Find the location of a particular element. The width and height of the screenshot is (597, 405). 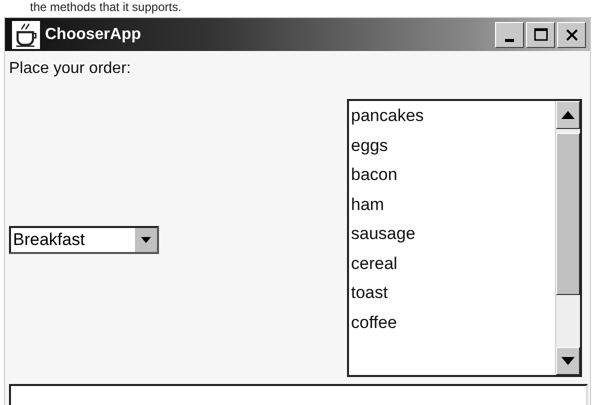

caret-icon is located at coordinates (146, 239).